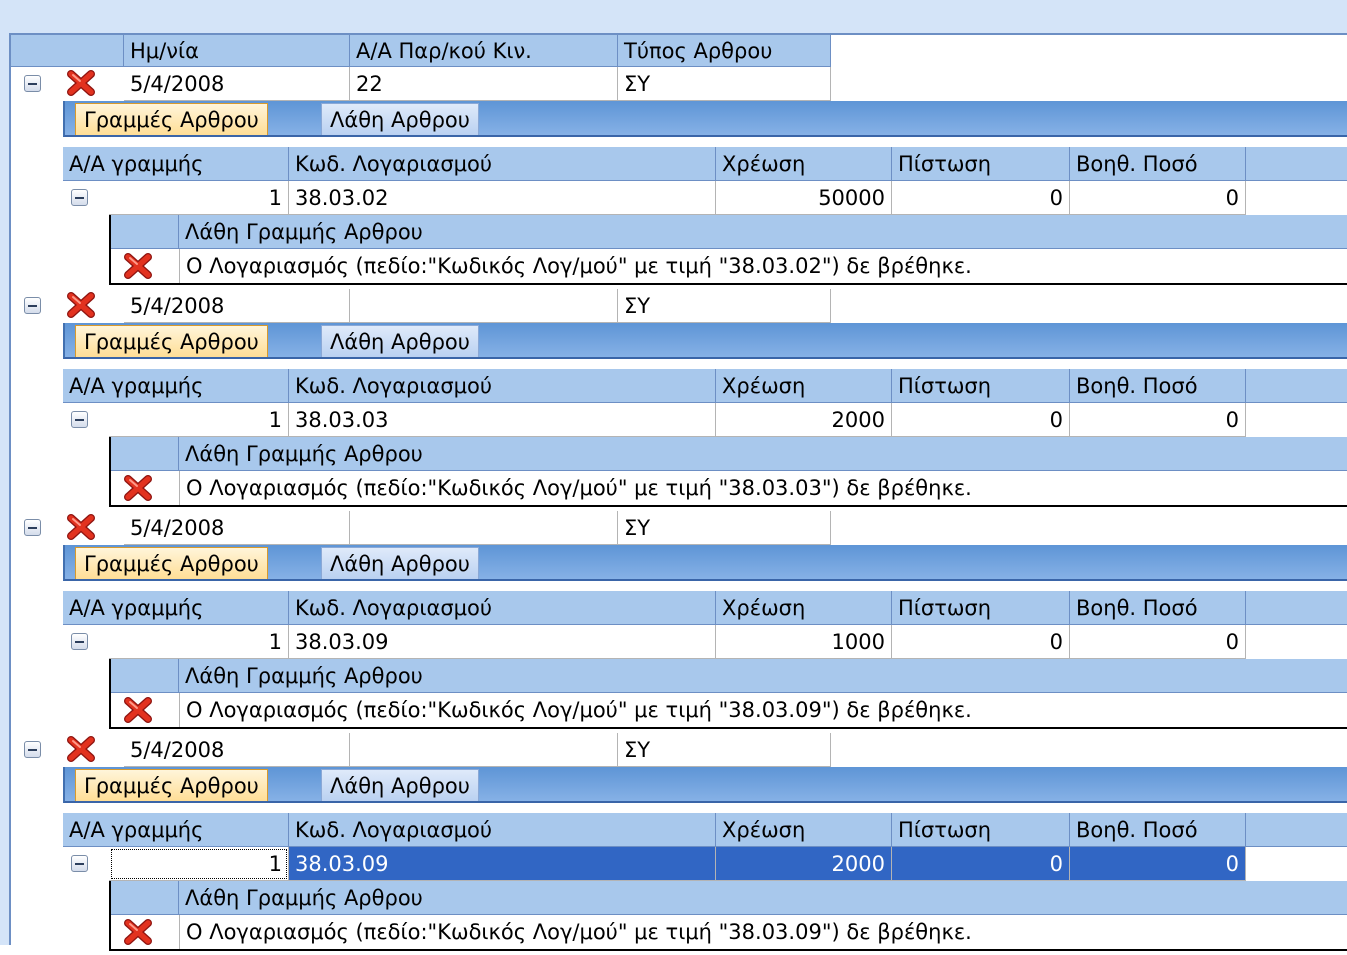  Describe the element at coordinates (237, 51) in the screenshot. I see `column-header-date: Ημ/νία` at that location.